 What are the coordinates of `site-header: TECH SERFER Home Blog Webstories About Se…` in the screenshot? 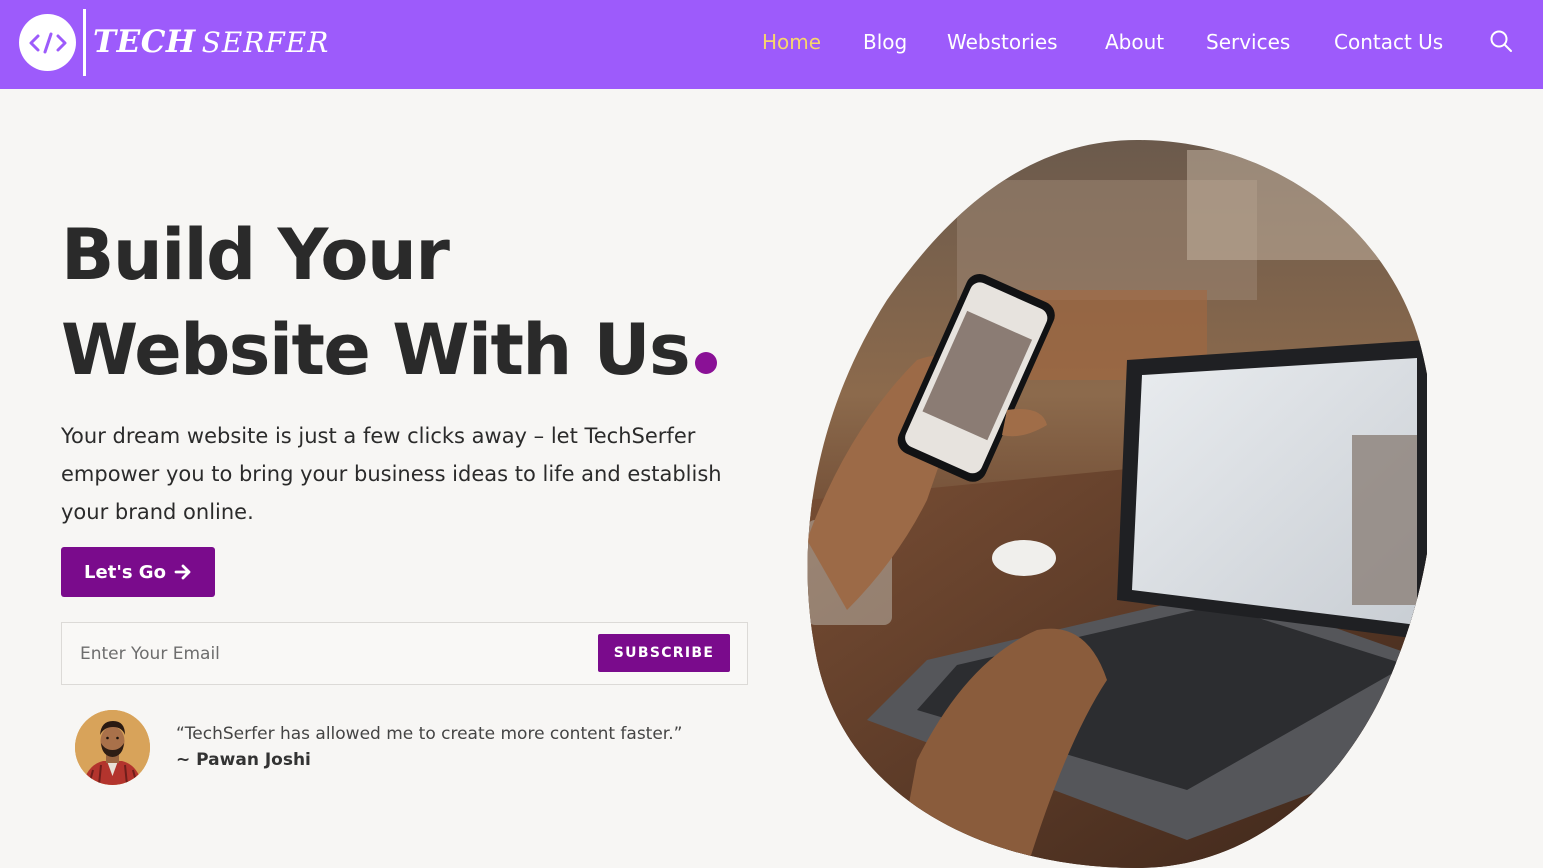 It's located at (771, 44).